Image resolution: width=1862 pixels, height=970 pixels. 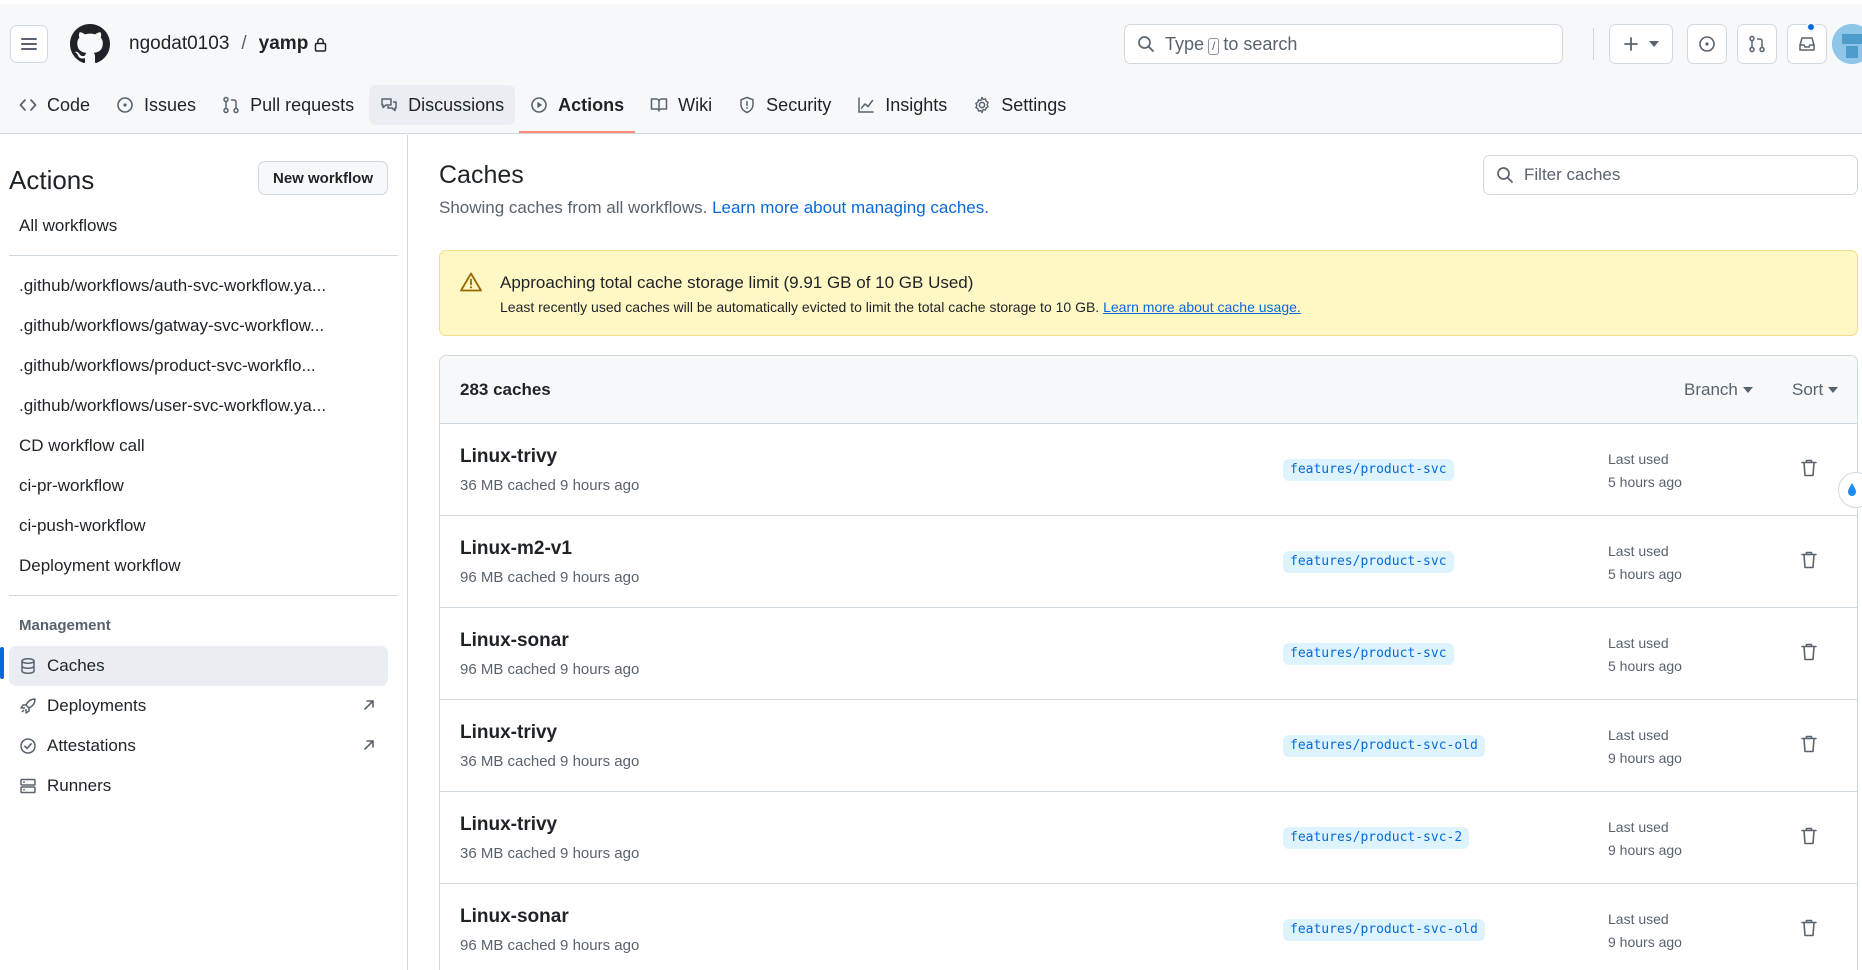 What do you see at coordinates (1572, 174) in the screenshot?
I see `filter-placeholder: Filter caches` at bounding box center [1572, 174].